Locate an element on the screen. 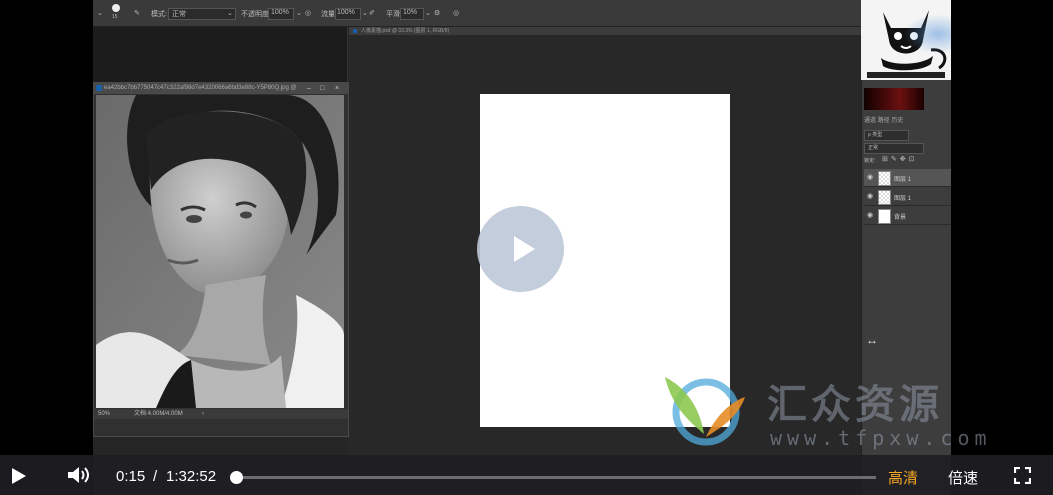  progress-bar is located at coordinates (556, 477).